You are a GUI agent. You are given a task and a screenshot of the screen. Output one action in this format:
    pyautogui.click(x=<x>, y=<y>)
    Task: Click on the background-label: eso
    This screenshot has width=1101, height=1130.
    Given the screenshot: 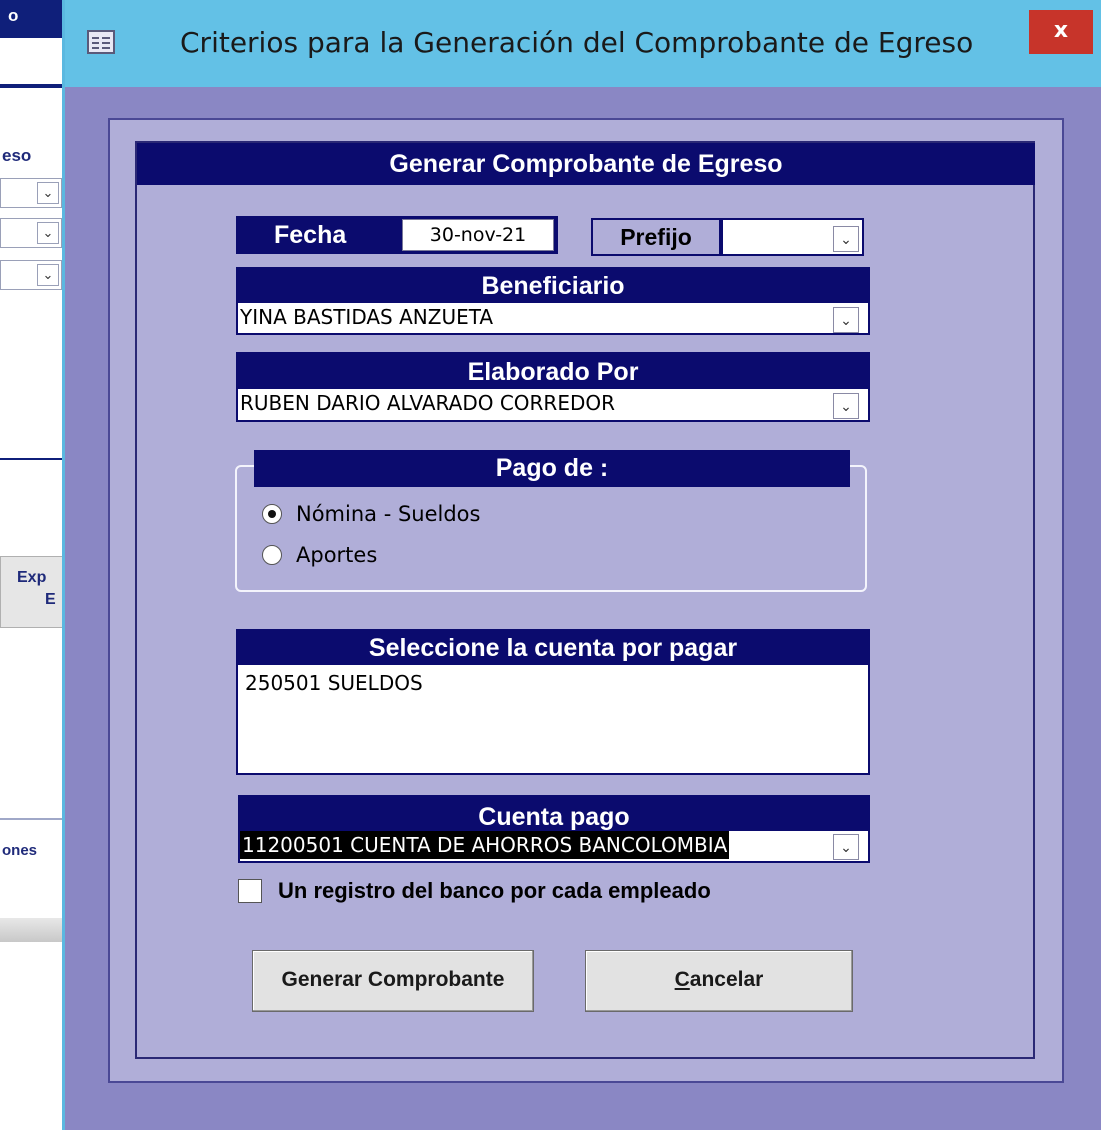 What is the action you would take?
    pyautogui.click(x=17, y=155)
    